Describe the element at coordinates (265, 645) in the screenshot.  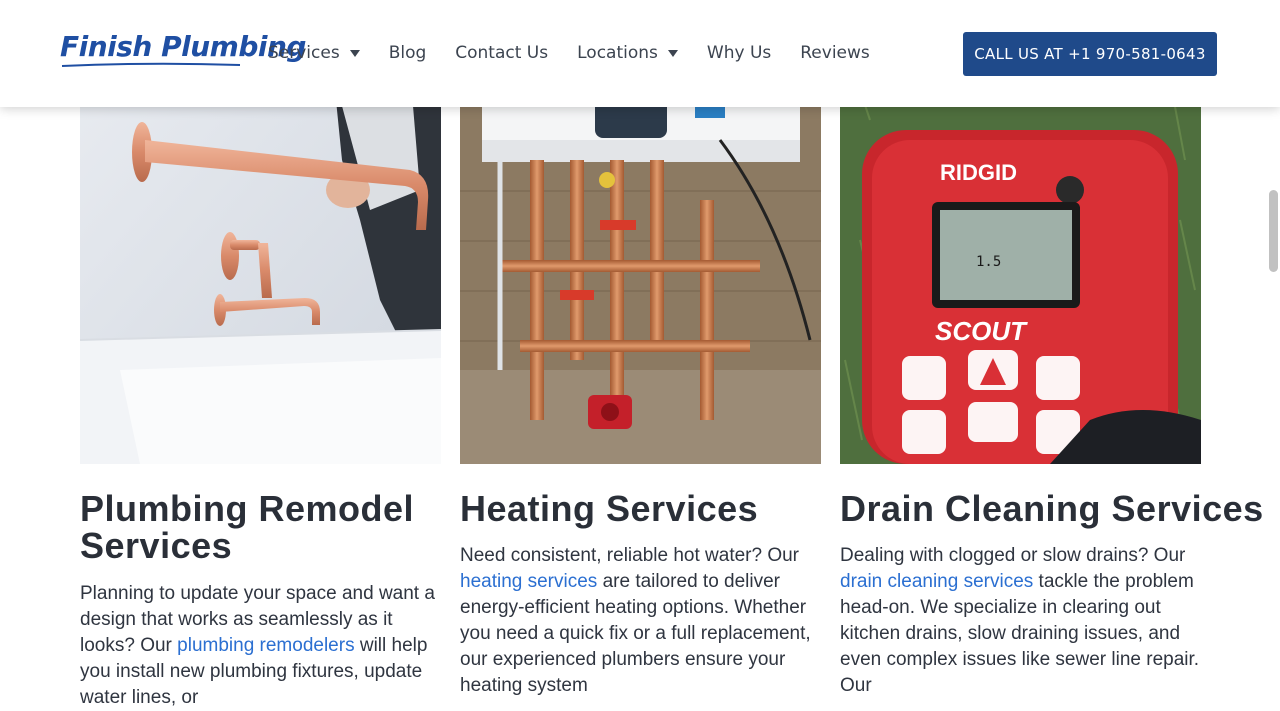
I see `plumbing-remodelers-link: plumbing remodelers` at that location.